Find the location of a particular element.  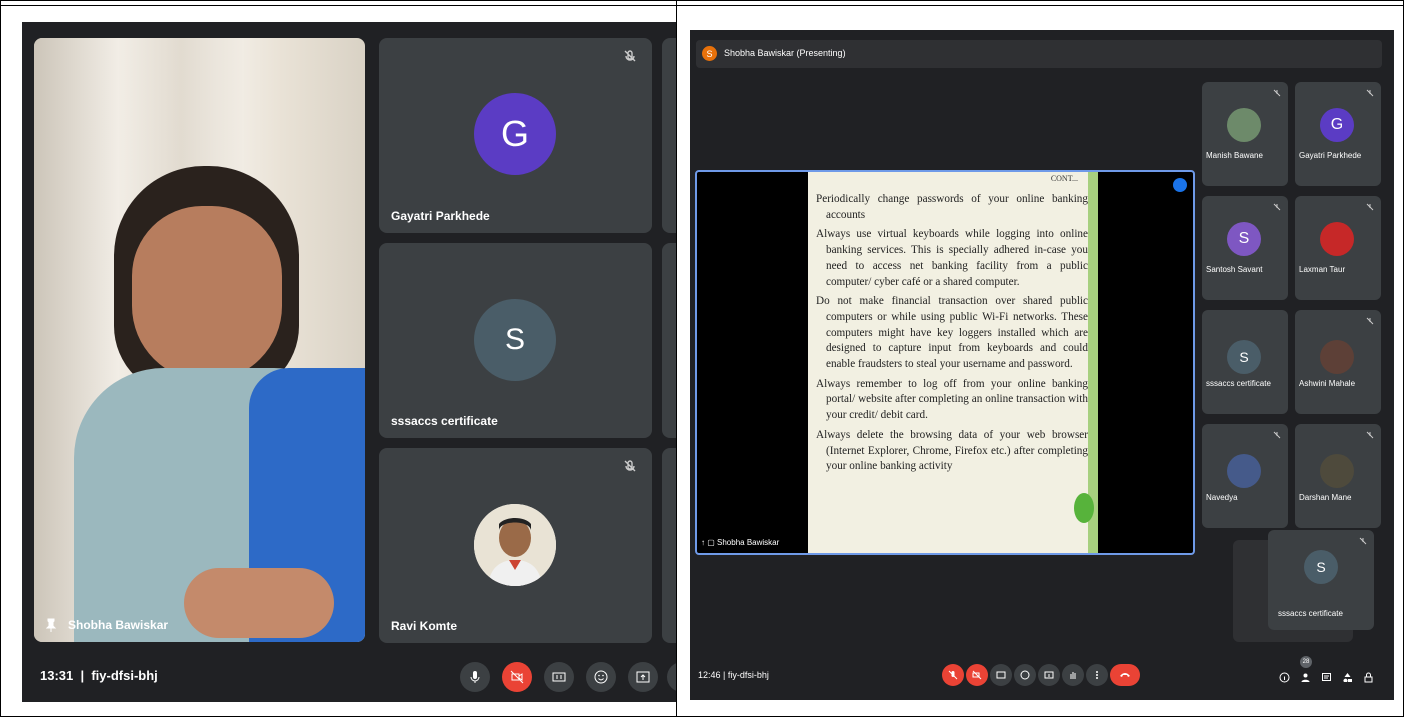

panel-divider is located at coordinates (676, 358).